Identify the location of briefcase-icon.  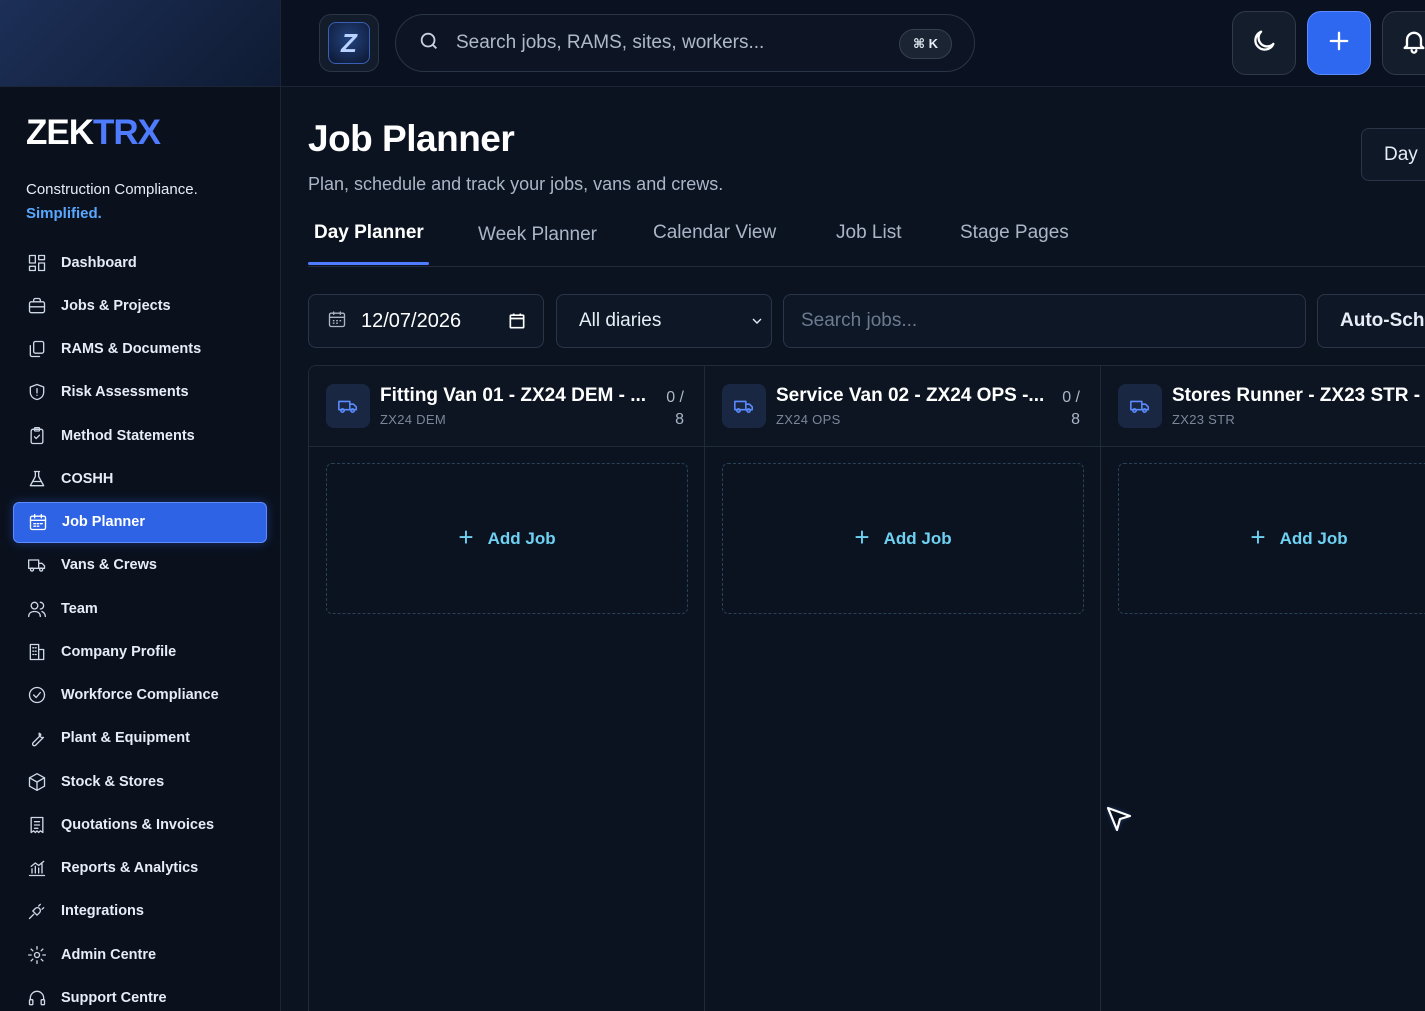
(37, 306).